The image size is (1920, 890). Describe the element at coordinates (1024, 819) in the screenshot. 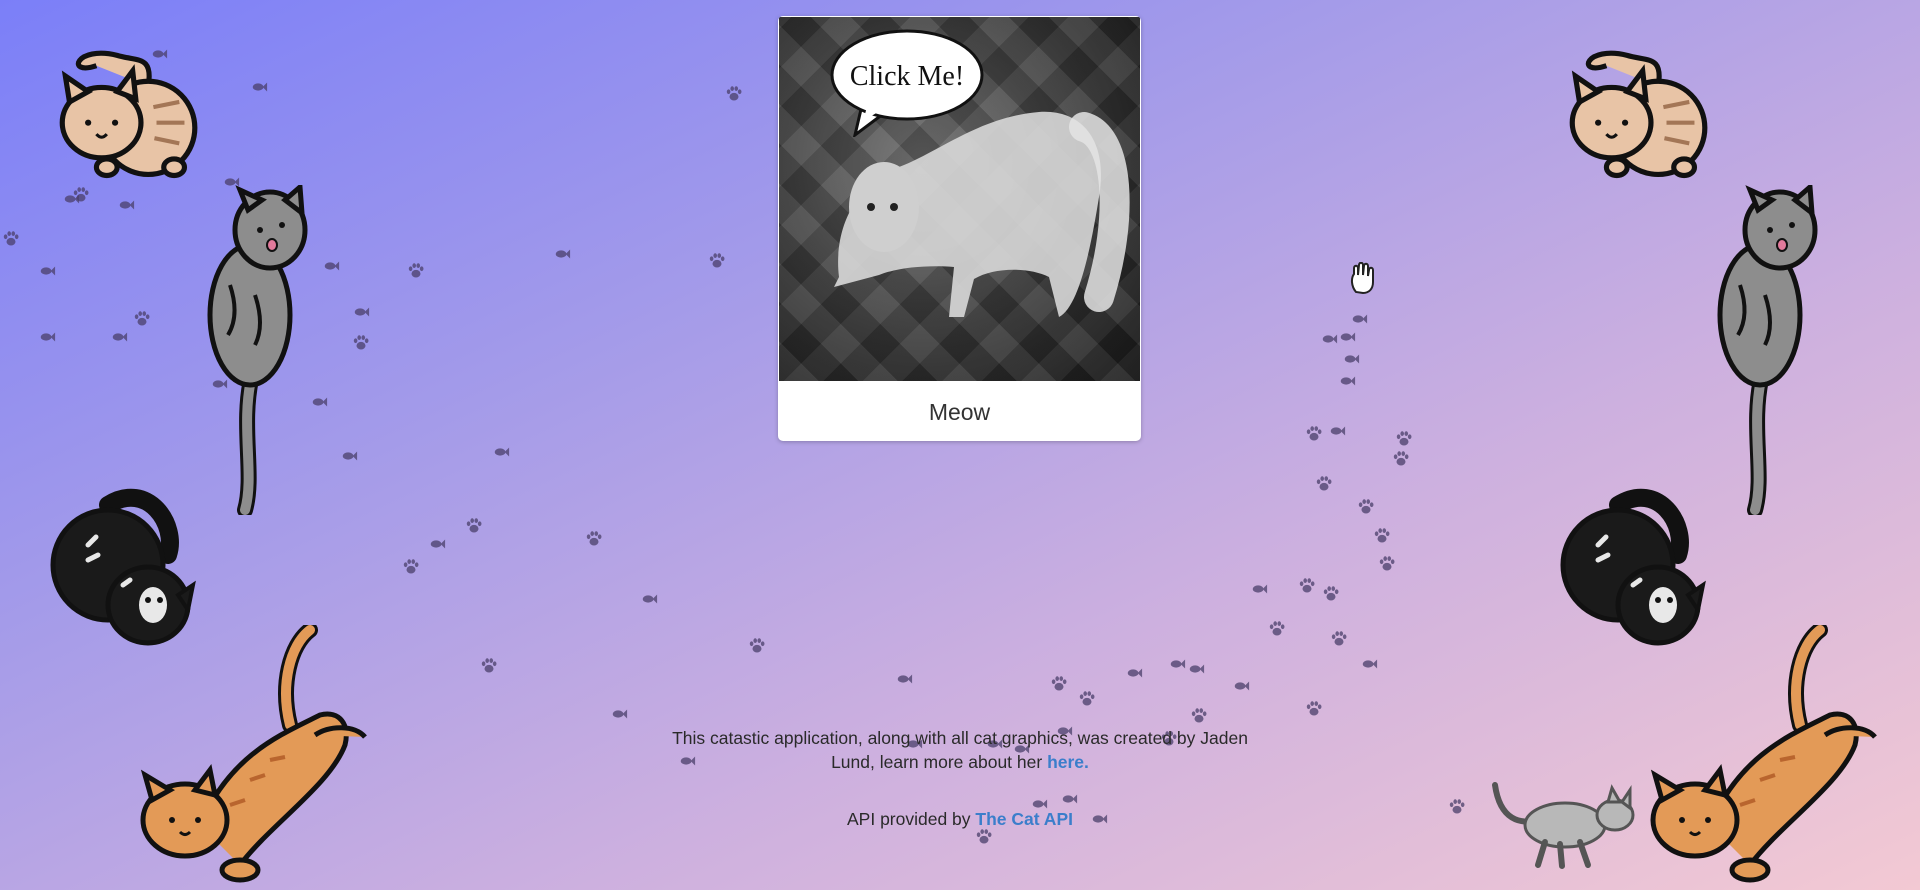

I see `cat-api-link: The Cat API` at that location.